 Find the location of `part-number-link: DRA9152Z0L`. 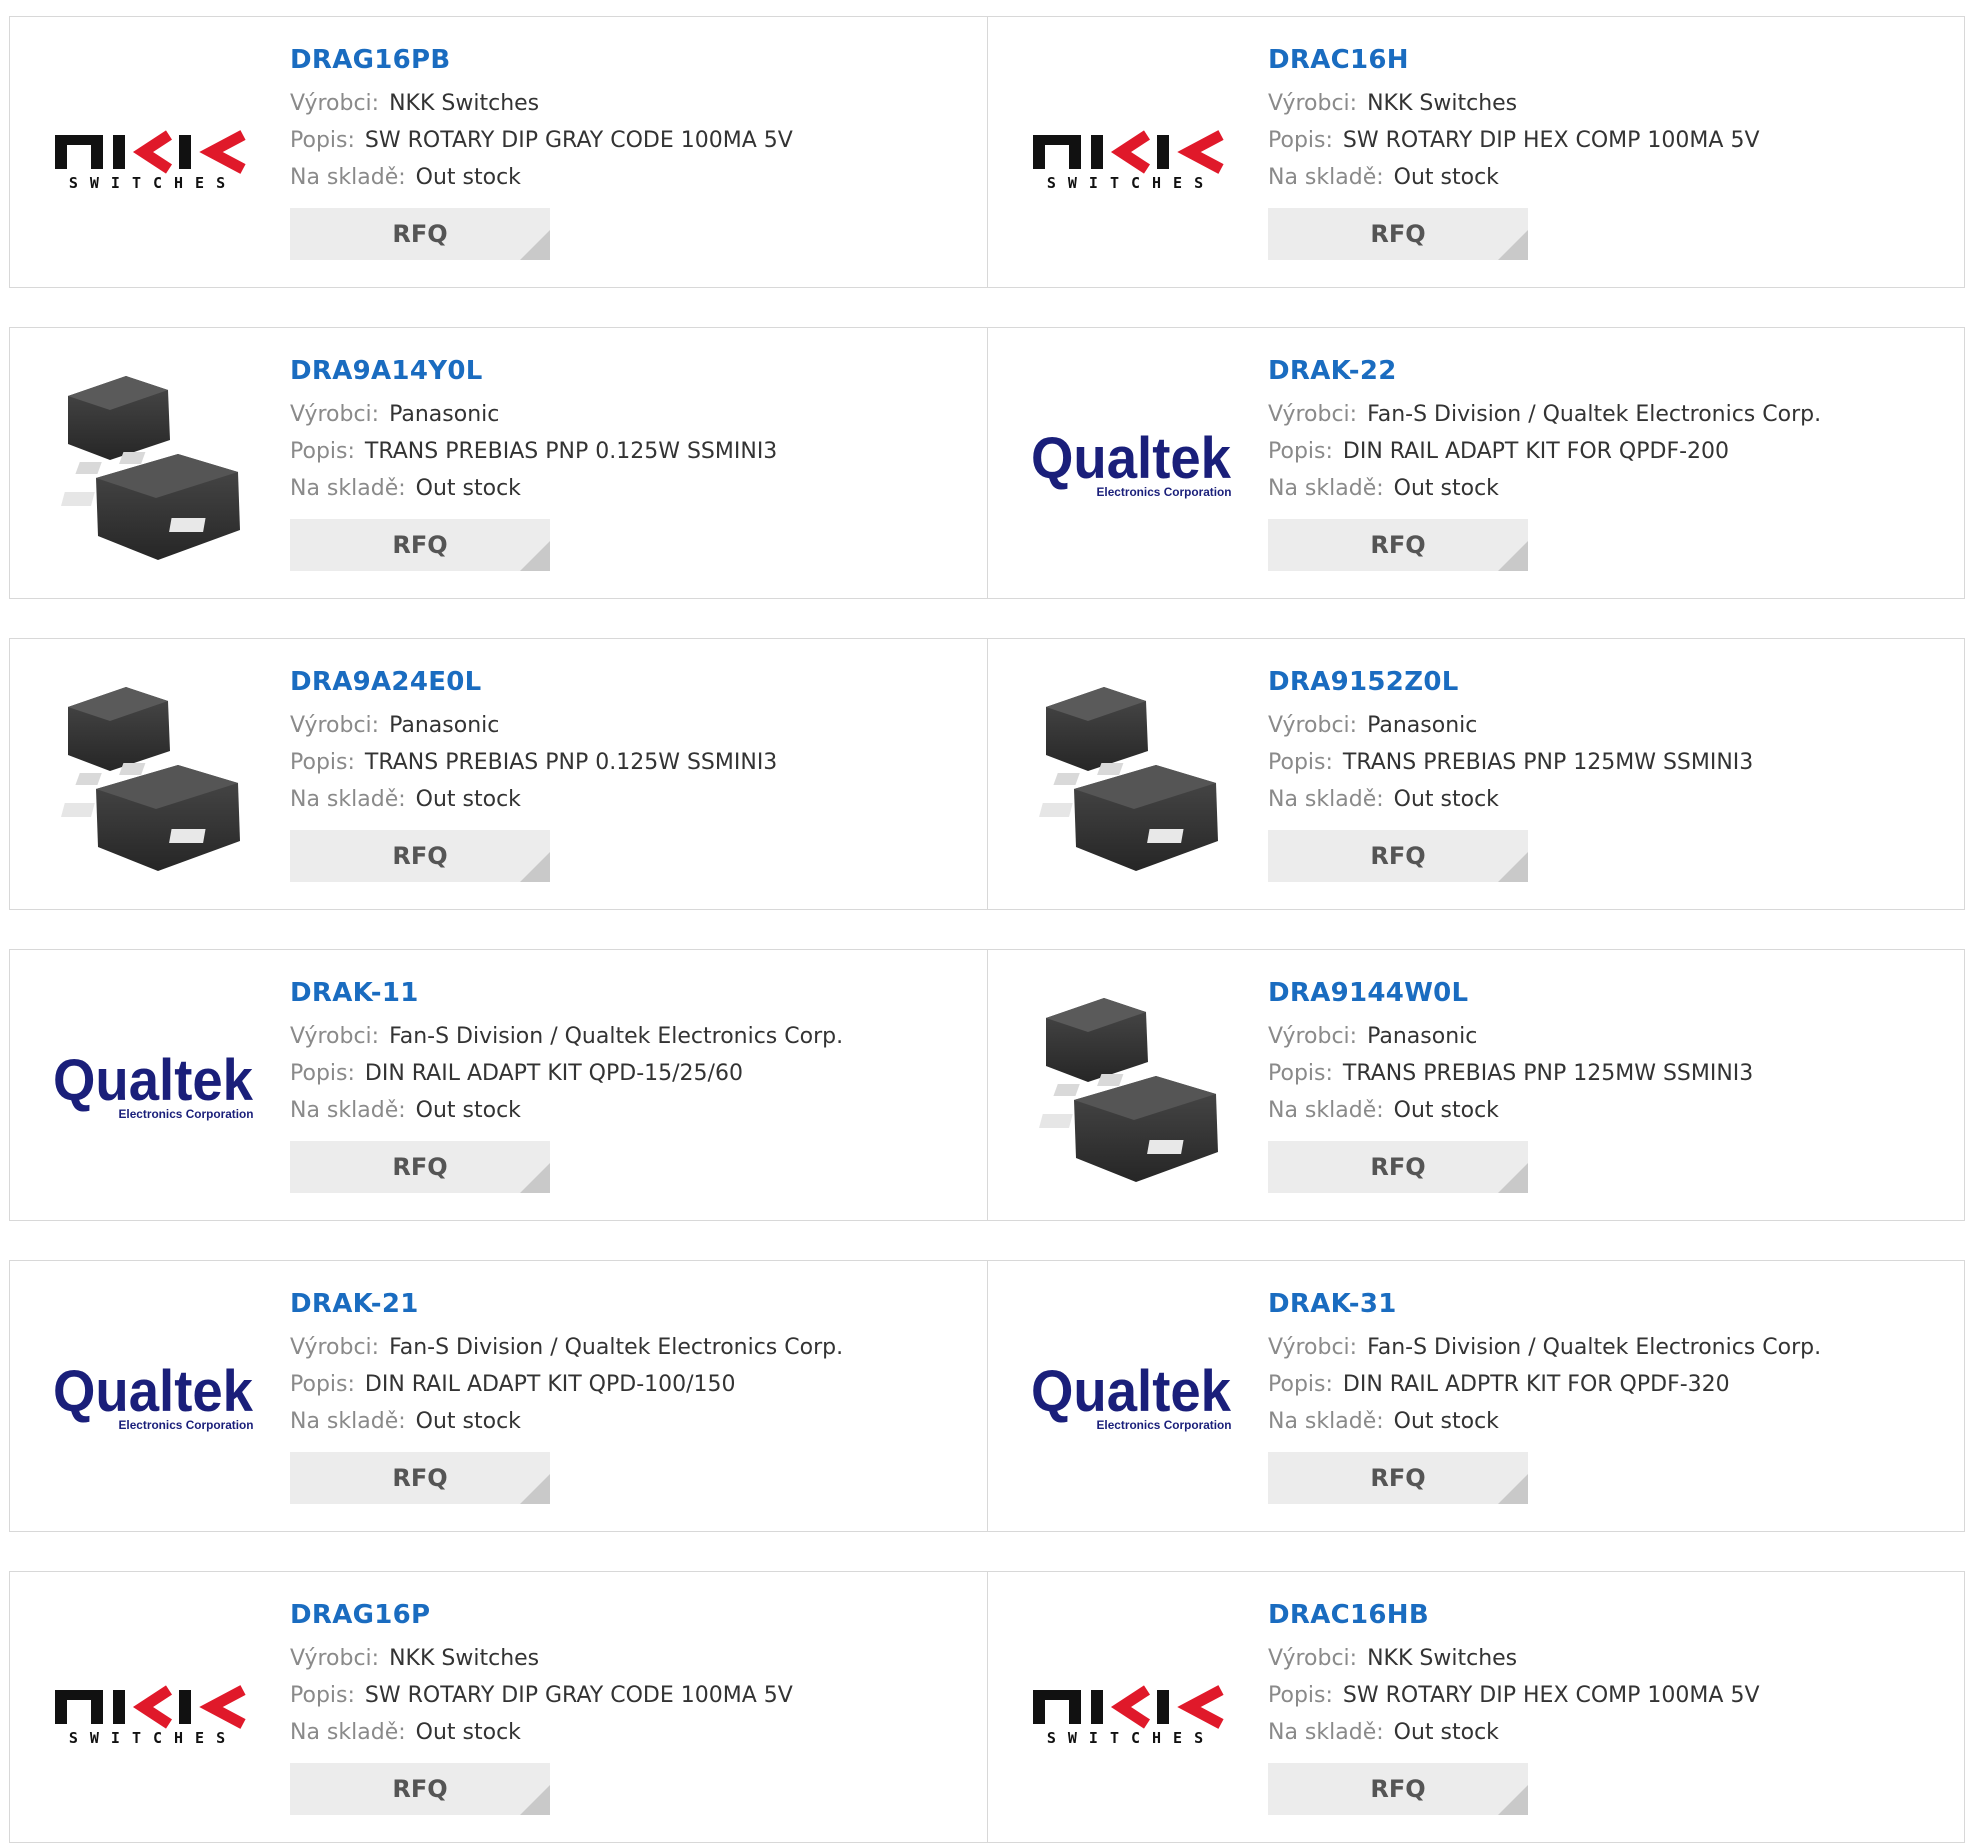

part-number-link: DRA9152Z0L is located at coordinates (1510, 682).